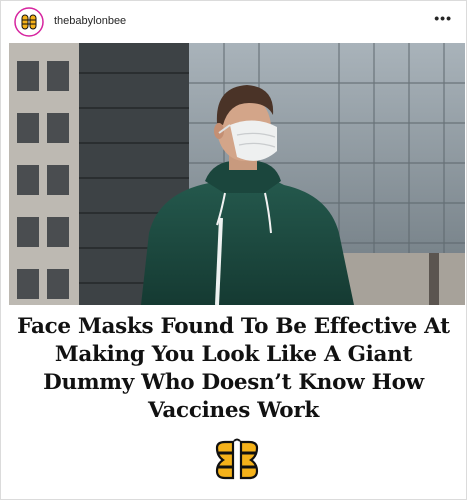  What do you see at coordinates (90, 21) in the screenshot?
I see `username-link: thebabylonbee` at bounding box center [90, 21].